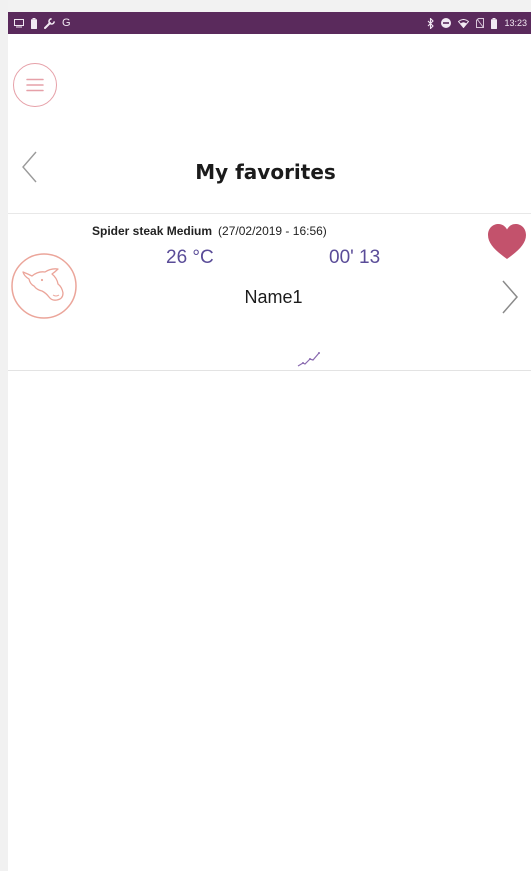  What do you see at coordinates (510, 297) in the screenshot?
I see `chevron-right-icon` at bounding box center [510, 297].